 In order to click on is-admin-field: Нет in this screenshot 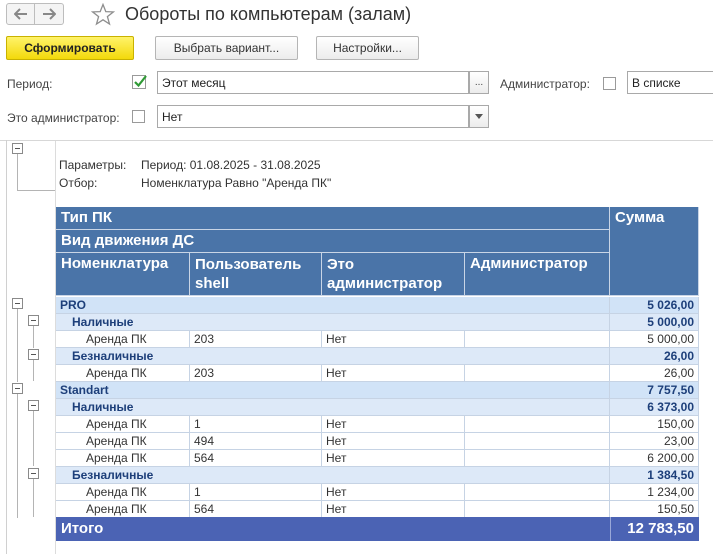, I will do `click(313, 116)`.